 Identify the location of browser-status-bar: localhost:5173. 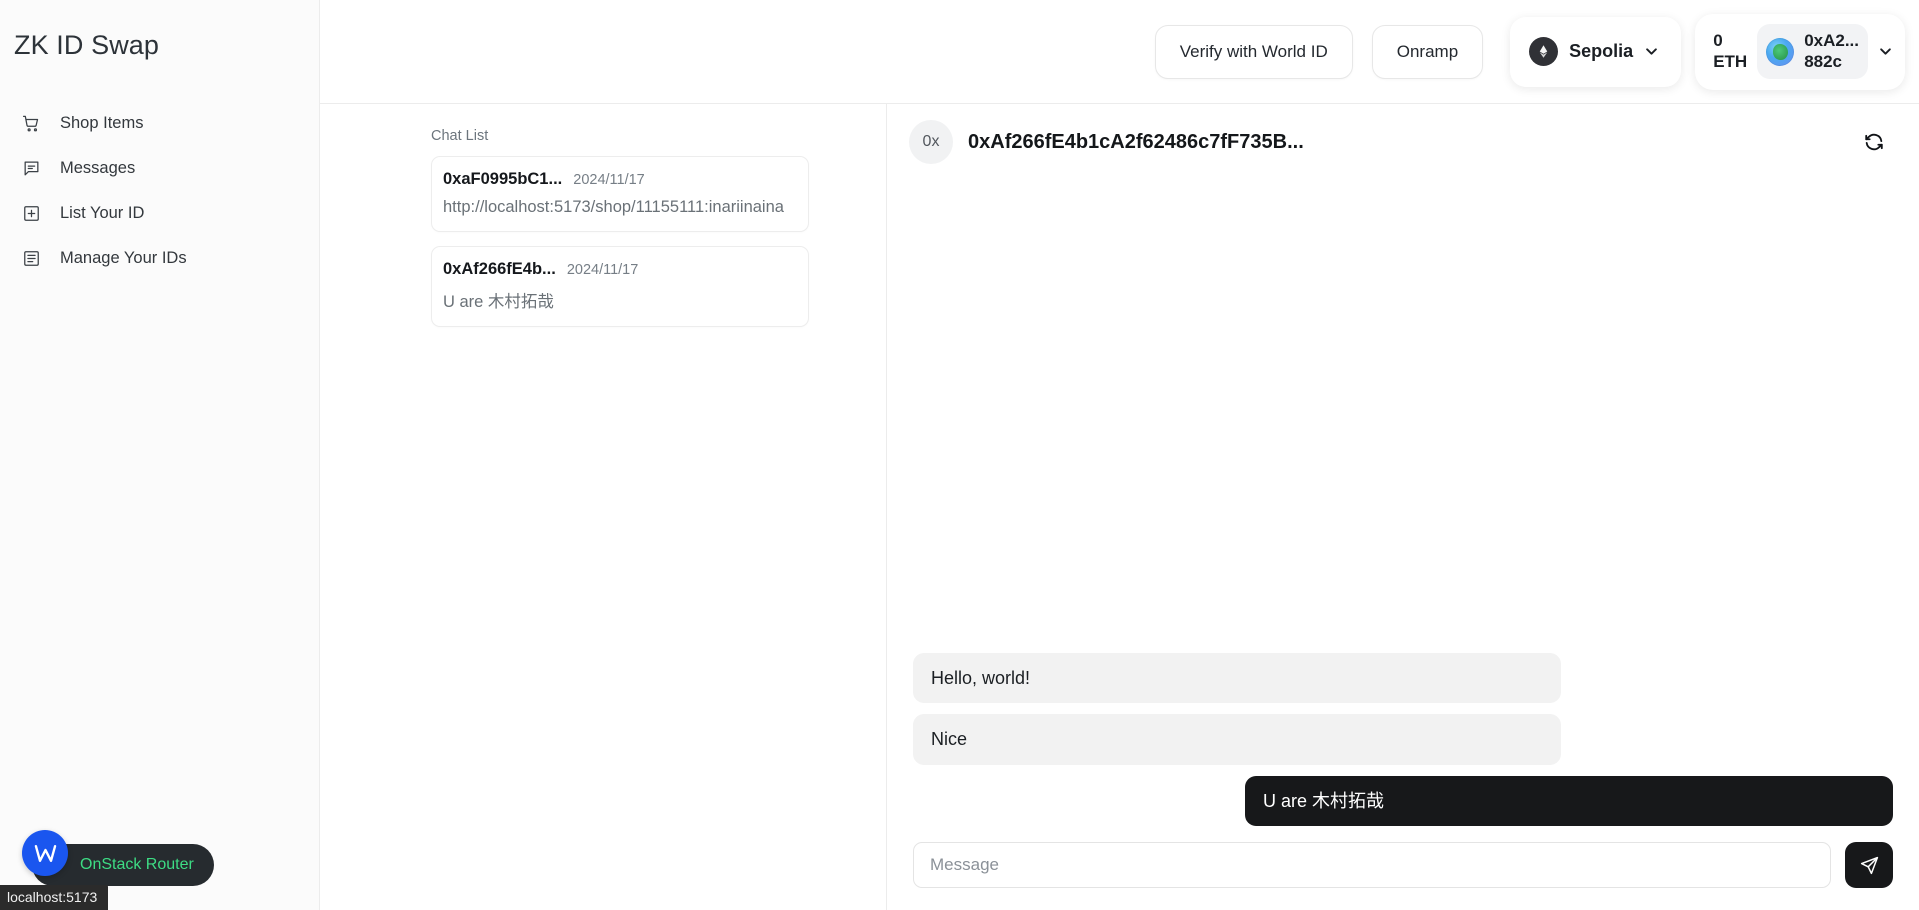
(54, 897).